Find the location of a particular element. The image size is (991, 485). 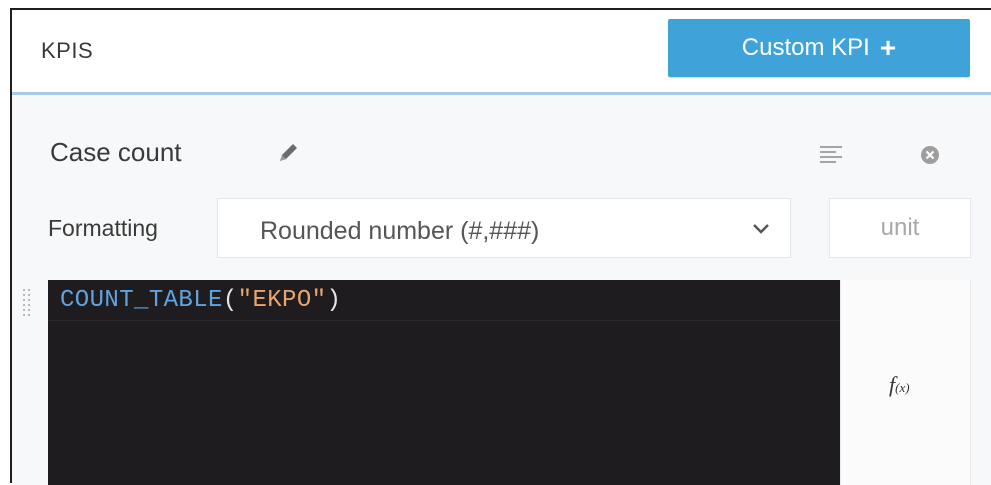

plus-icon: + is located at coordinates (888, 47).